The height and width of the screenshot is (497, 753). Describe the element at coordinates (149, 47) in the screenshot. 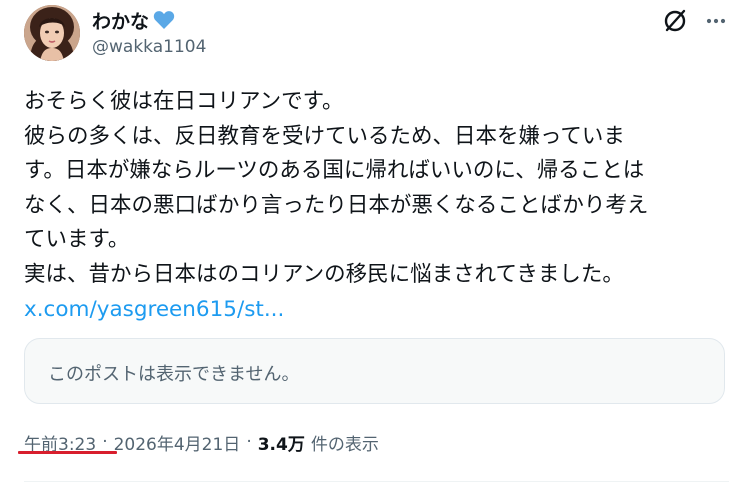

I see `user-handle: @wakka1104` at that location.